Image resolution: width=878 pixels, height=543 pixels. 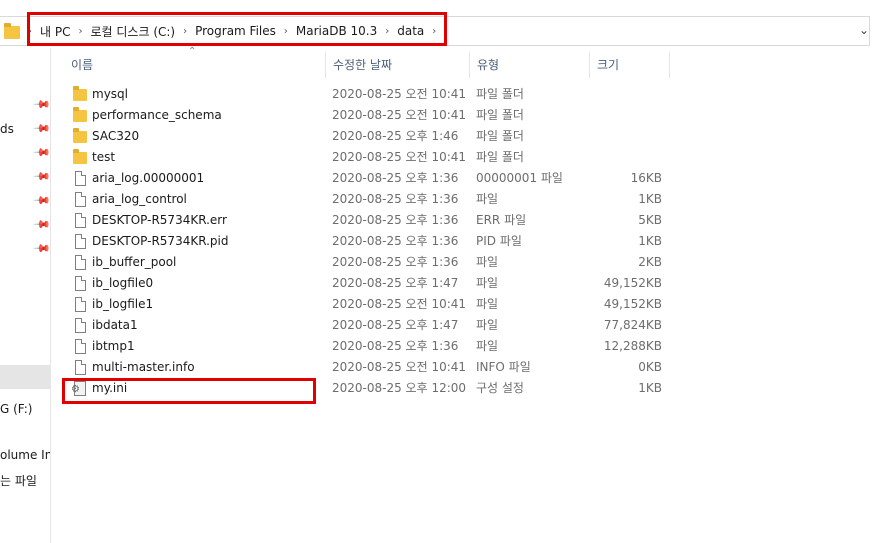 What do you see at coordinates (110, 94) in the screenshot?
I see `file-name: mysql` at bounding box center [110, 94].